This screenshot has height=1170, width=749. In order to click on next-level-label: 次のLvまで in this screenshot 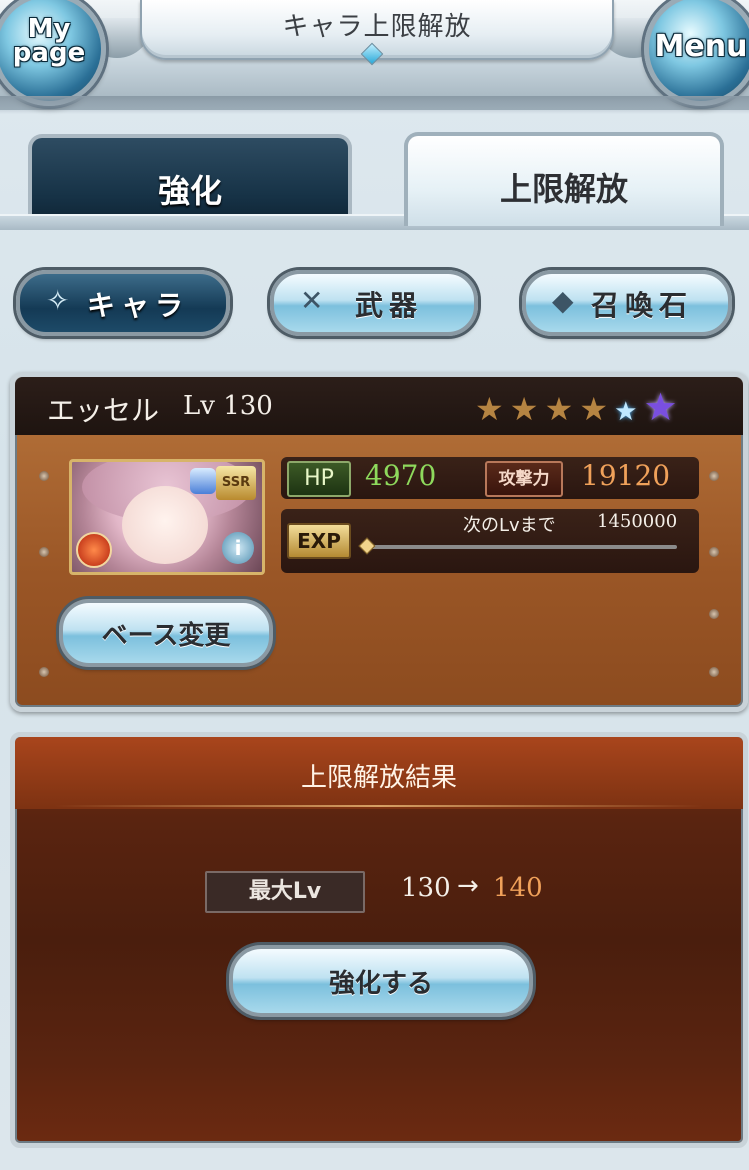, I will do `click(509, 525)`.